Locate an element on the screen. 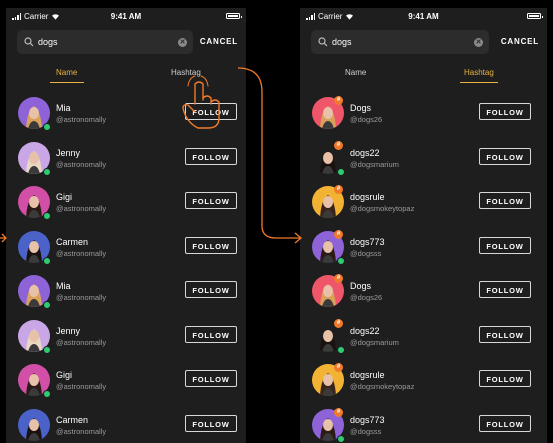 This screenshot has height=443, width=553. user-handle: @dogsmarium is located at coordinates (374, 164).